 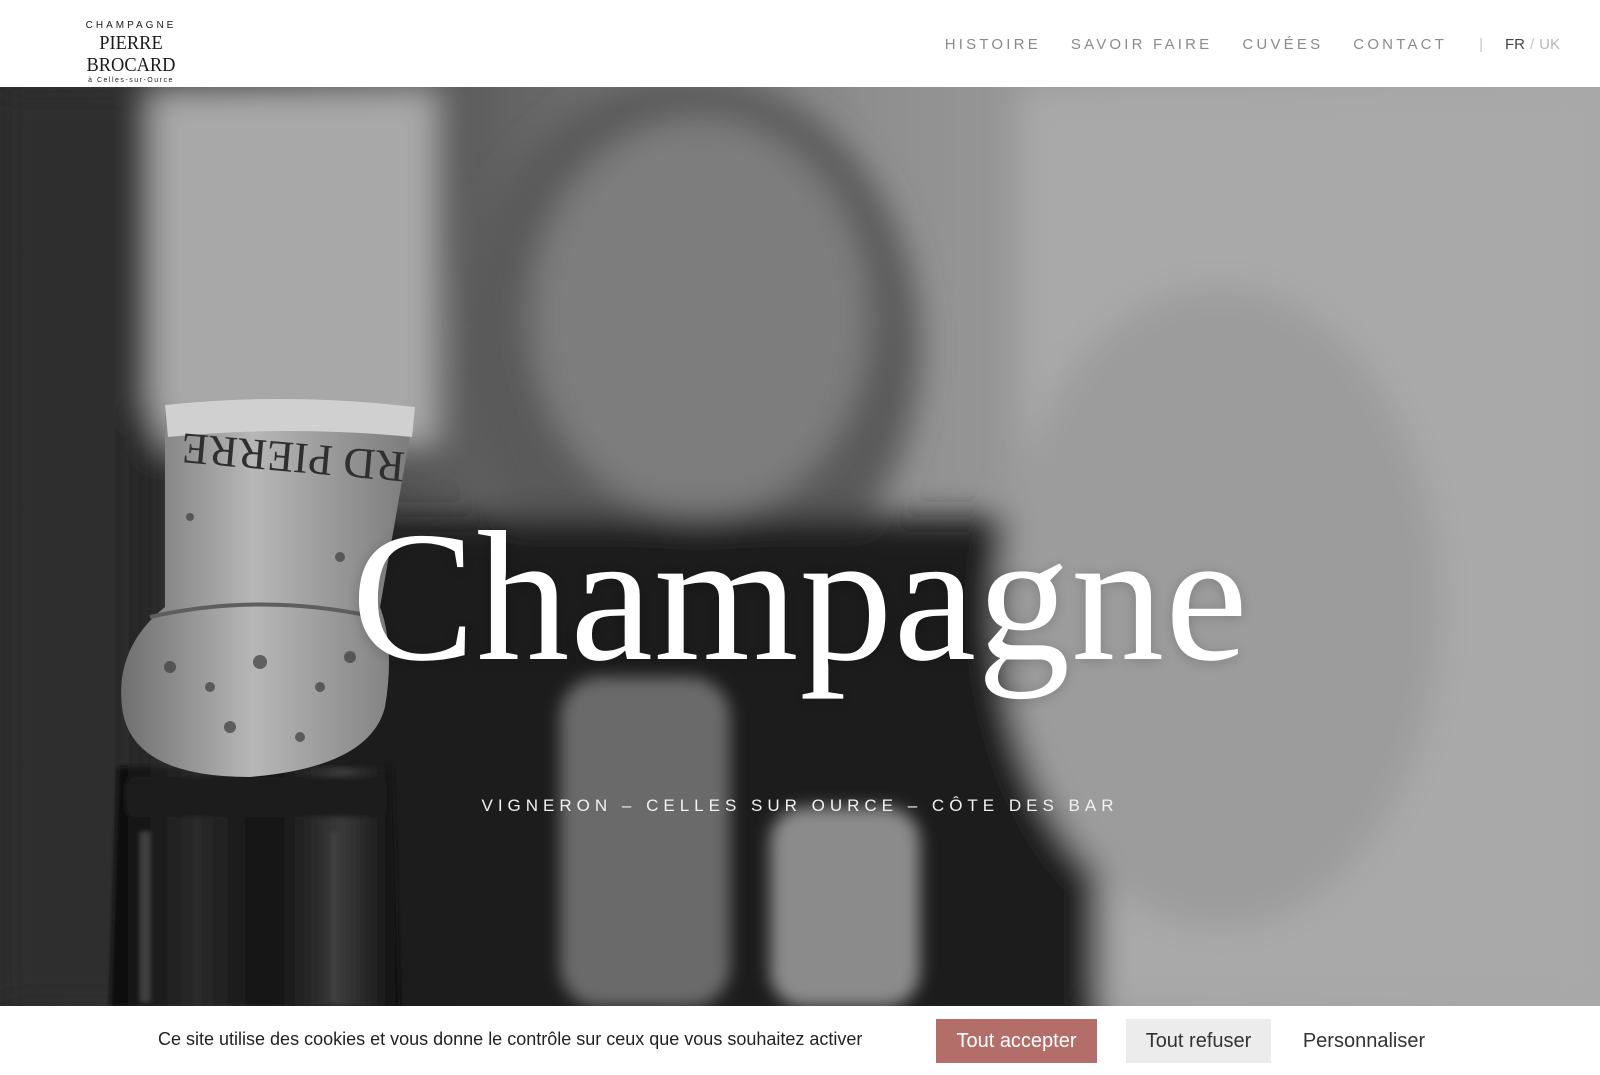 What do you see at coordinates (800, 597) in the screenshot?
I see `hero-title: Champagne` at bounding box center [800, 597].